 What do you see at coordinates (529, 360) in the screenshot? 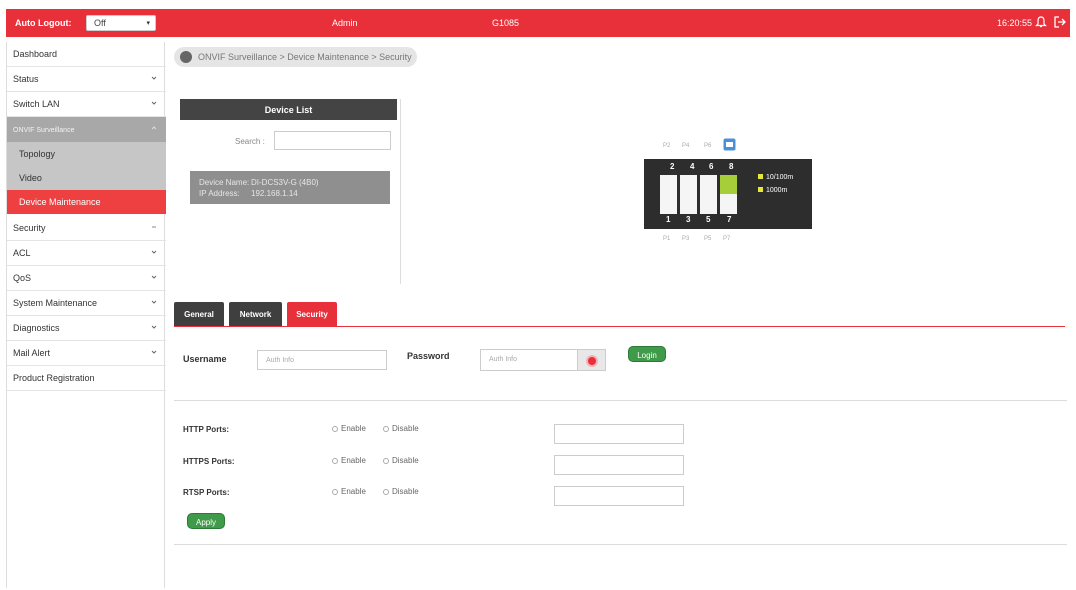
I see `password-field: Auth Info` at bounding box center [529, 360].